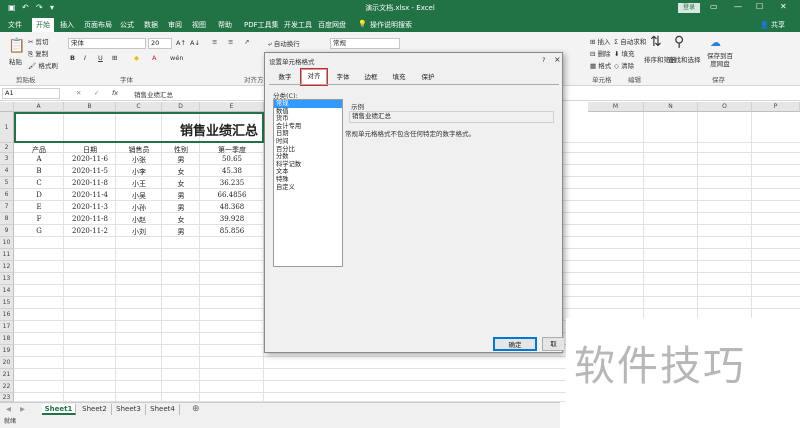 The height and width of the screenshot is (428, 800). Describe the element at coordinates (630, 41) in the screenshot. I see `autosum-button: Σ 自动求和` at that location.